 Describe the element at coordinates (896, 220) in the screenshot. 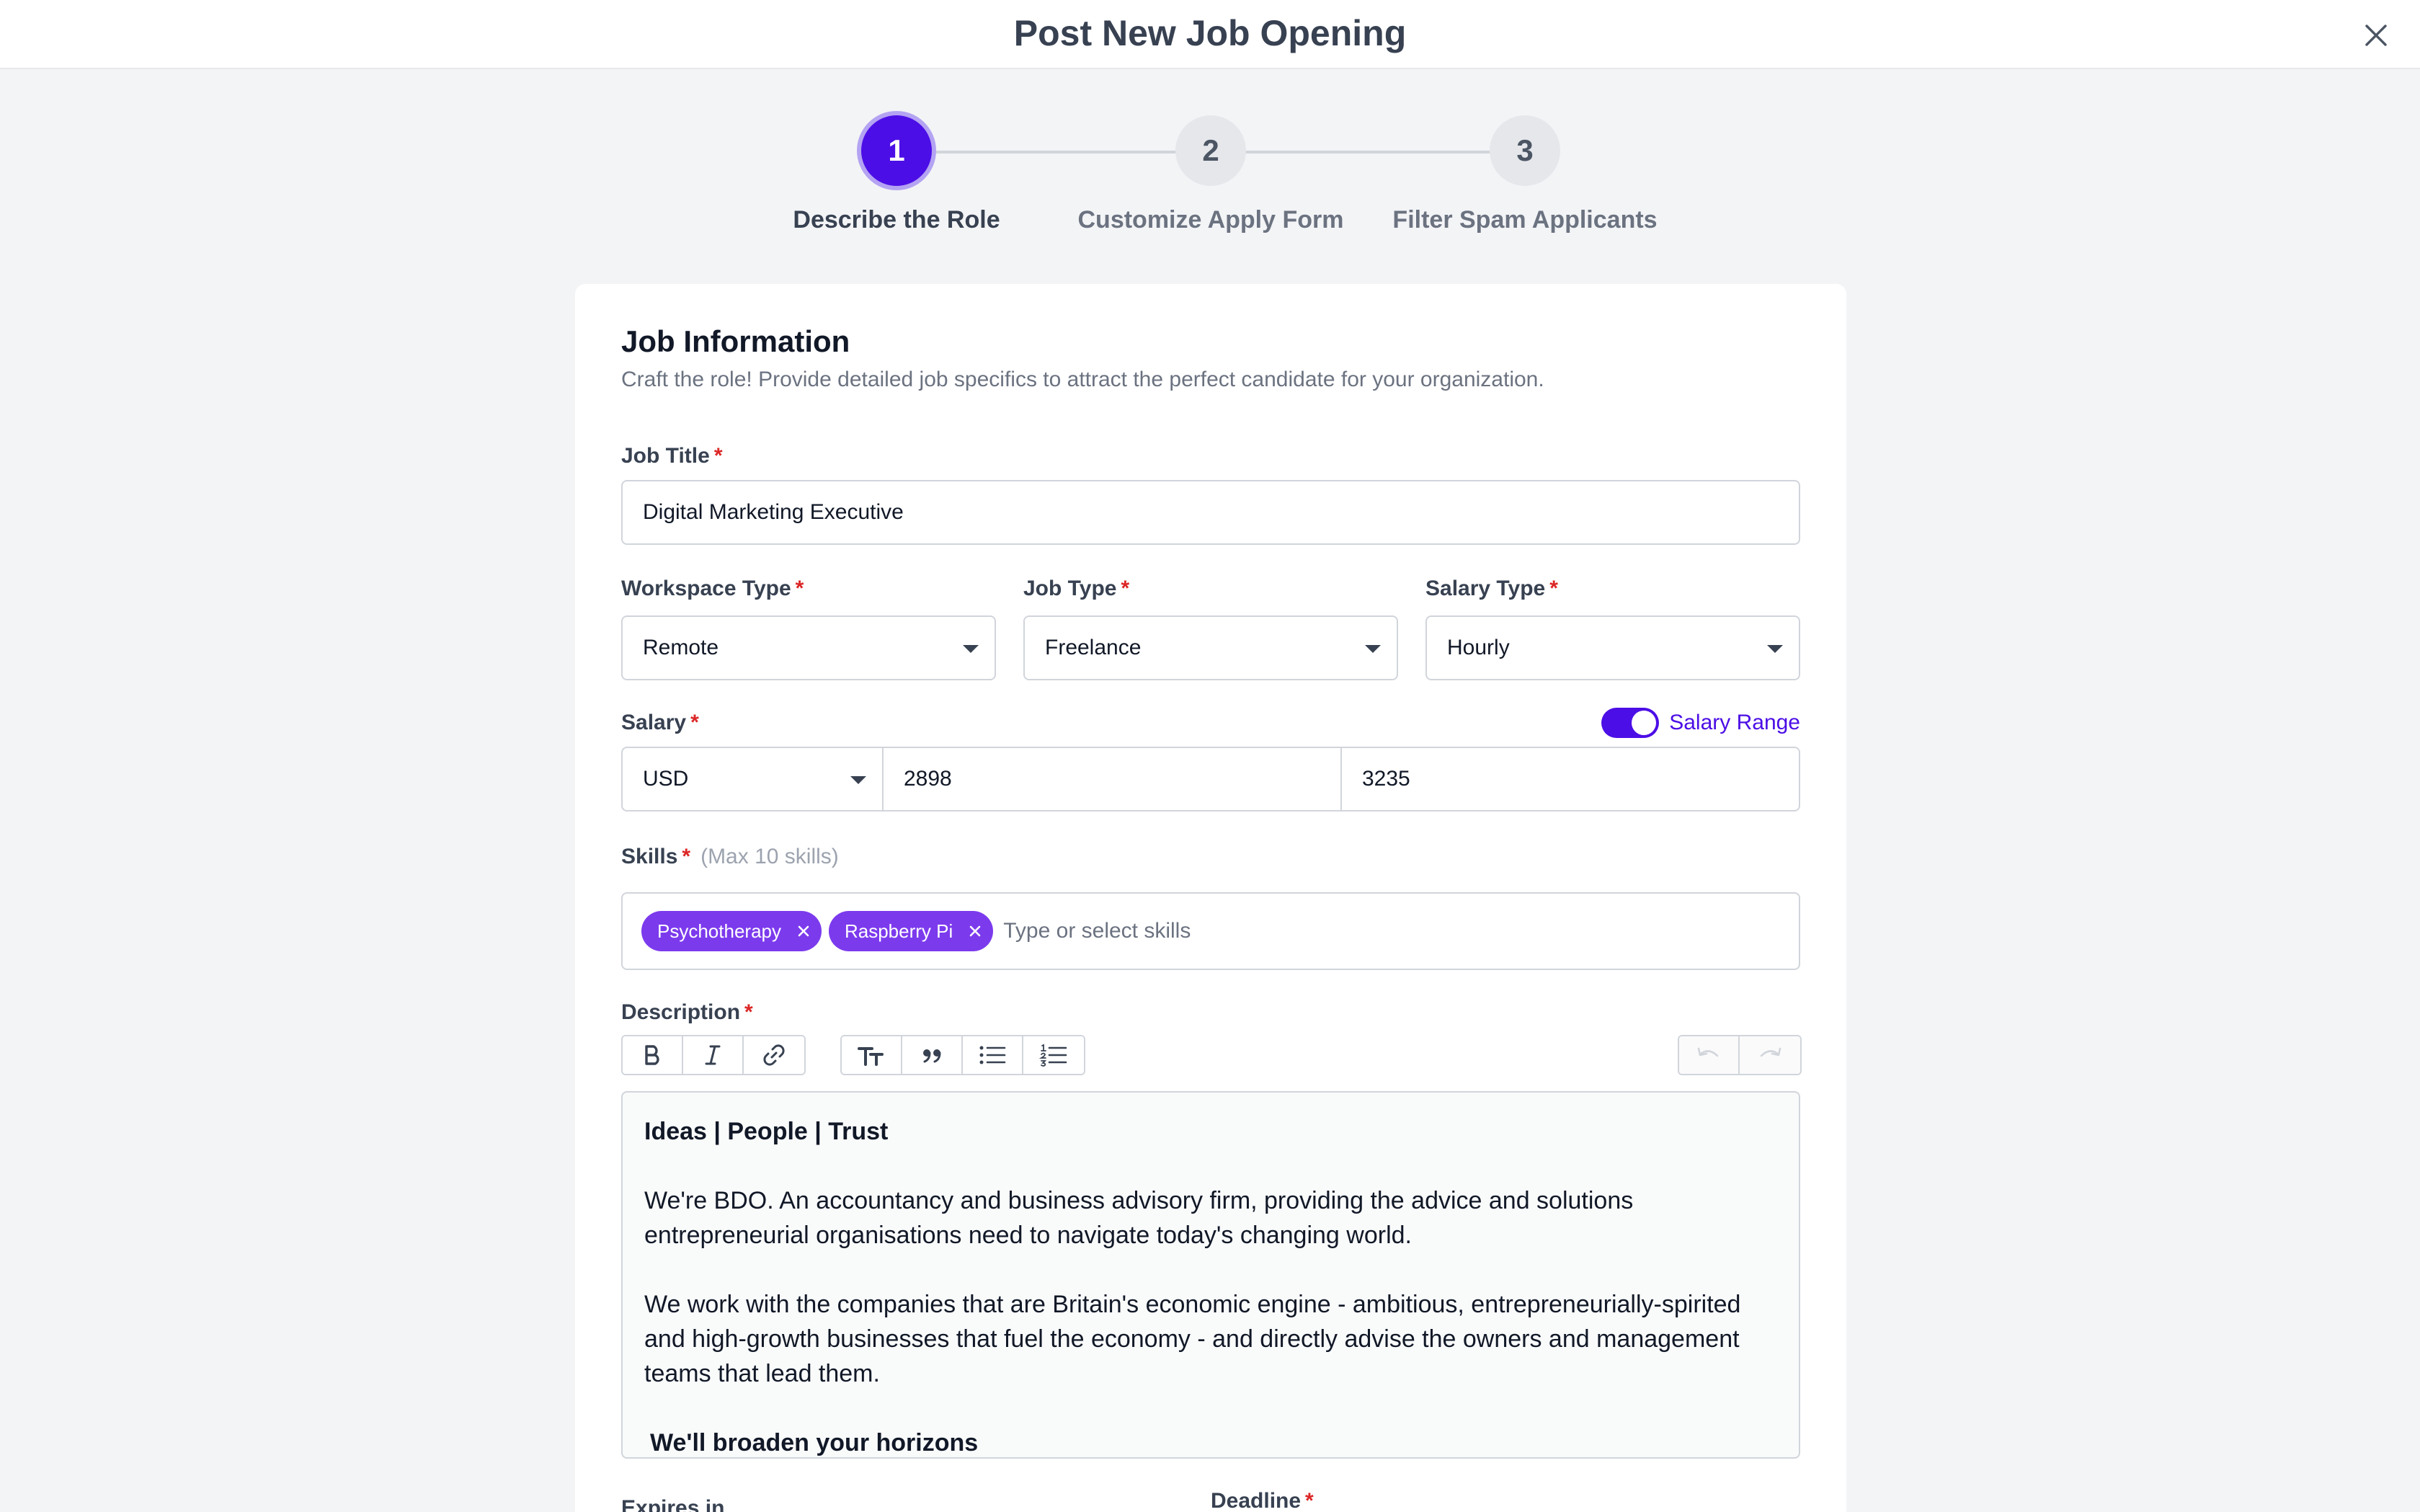

I see `step-label: Describe the Role` at that location.